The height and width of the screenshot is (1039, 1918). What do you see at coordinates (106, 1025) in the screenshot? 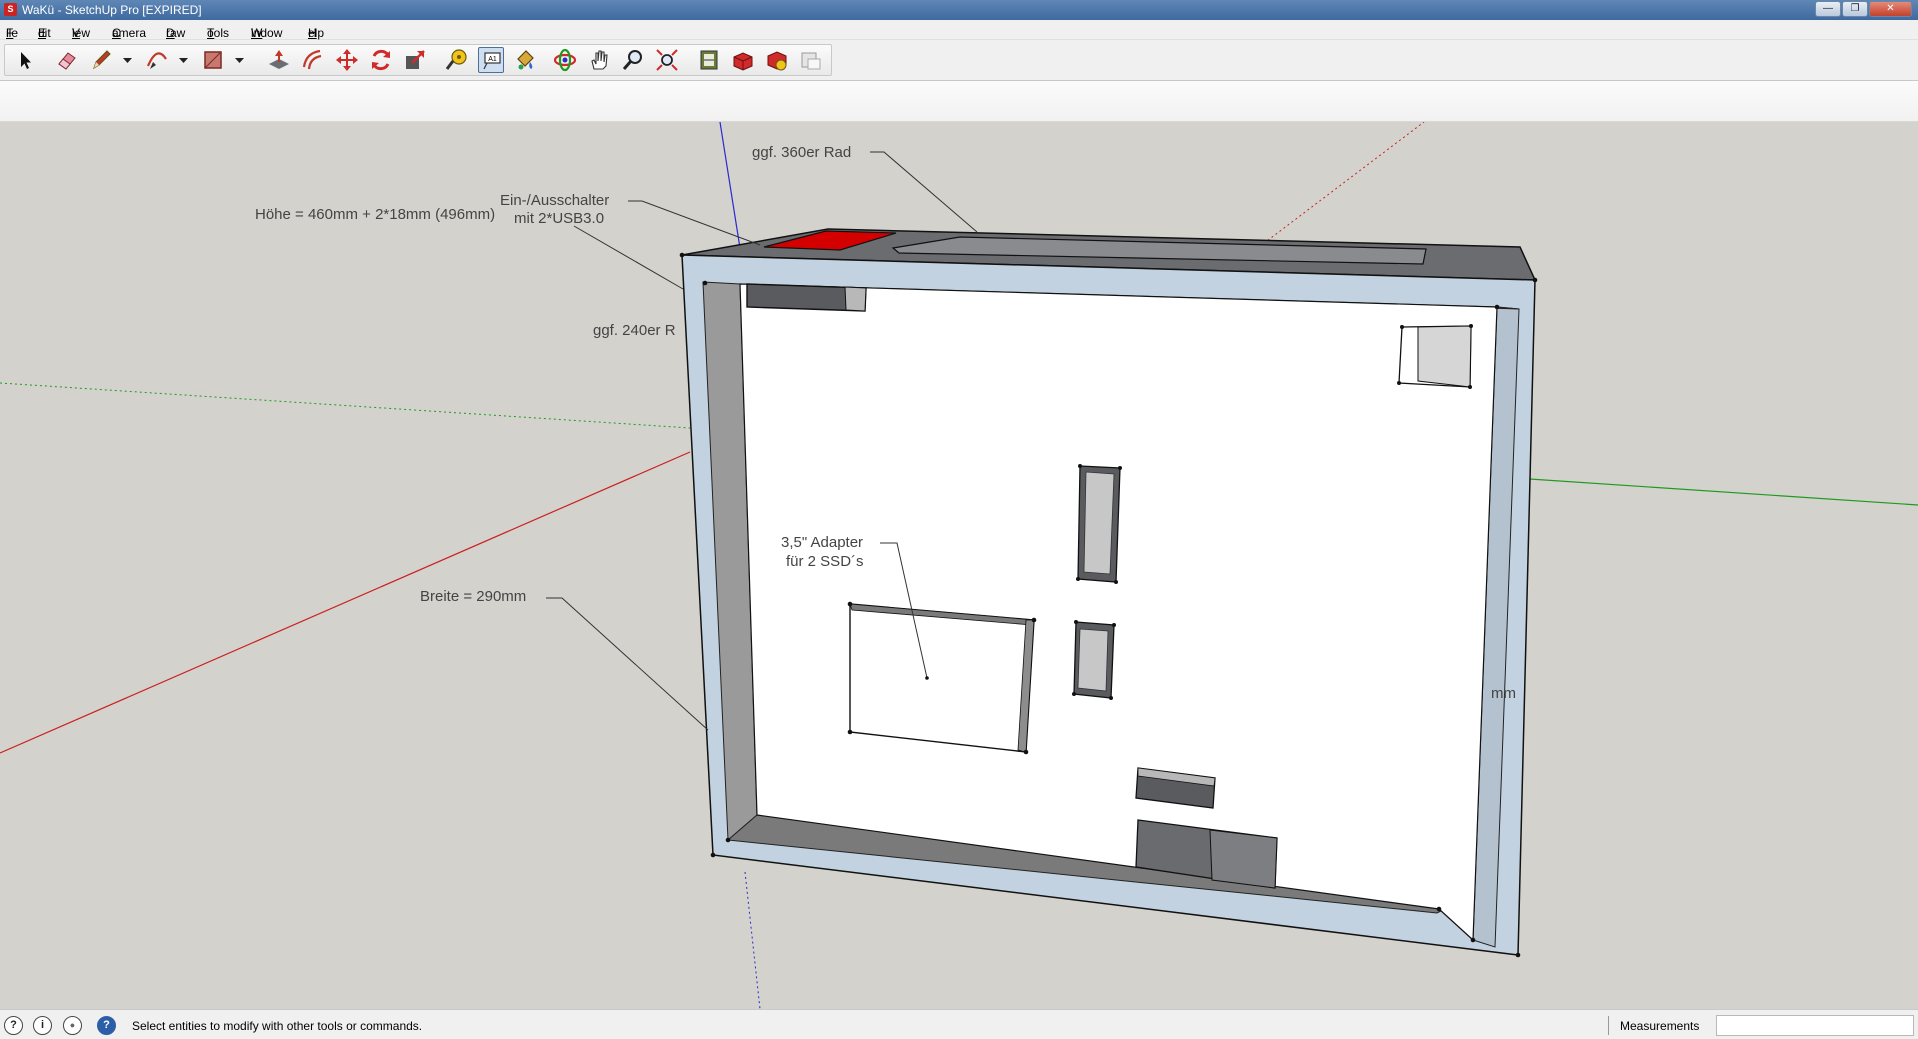
I see `help-icon: ?` at bounding box center [106, 1025].